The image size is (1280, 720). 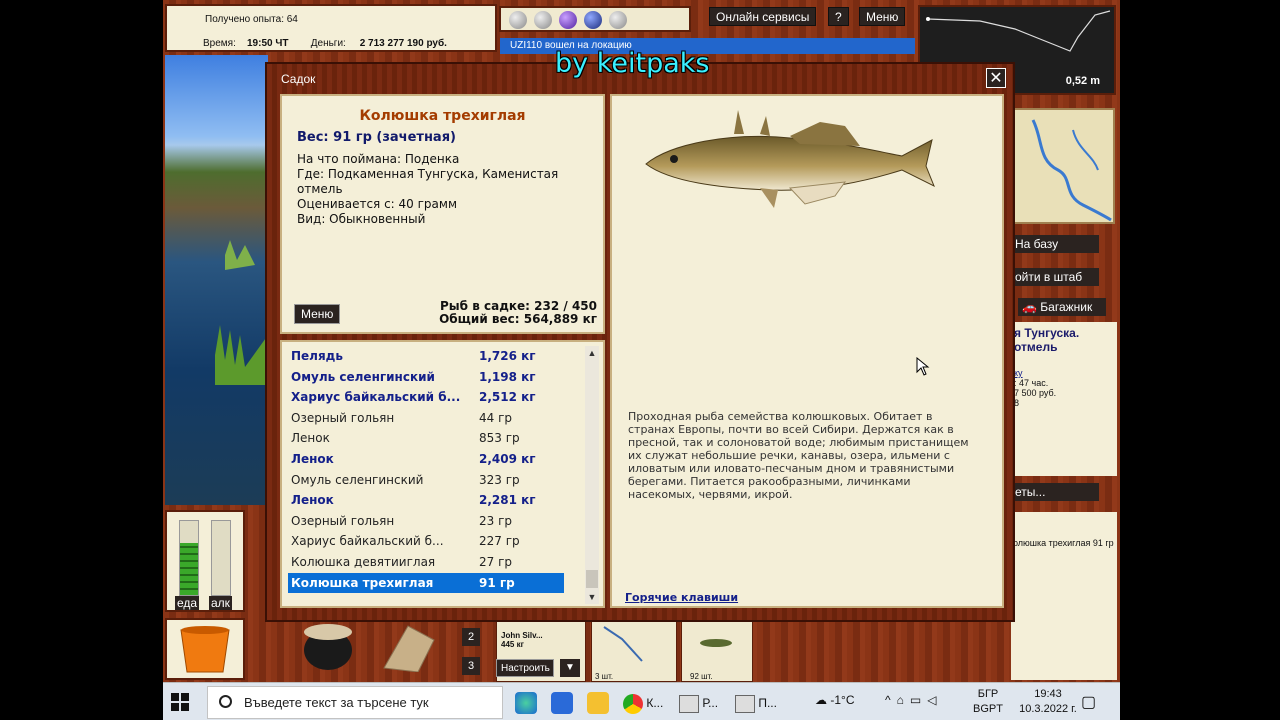 What do you see at coordinates (996, 78) in the screenshot?
I see `close-button: ✕` at bounding box center [996, 78].